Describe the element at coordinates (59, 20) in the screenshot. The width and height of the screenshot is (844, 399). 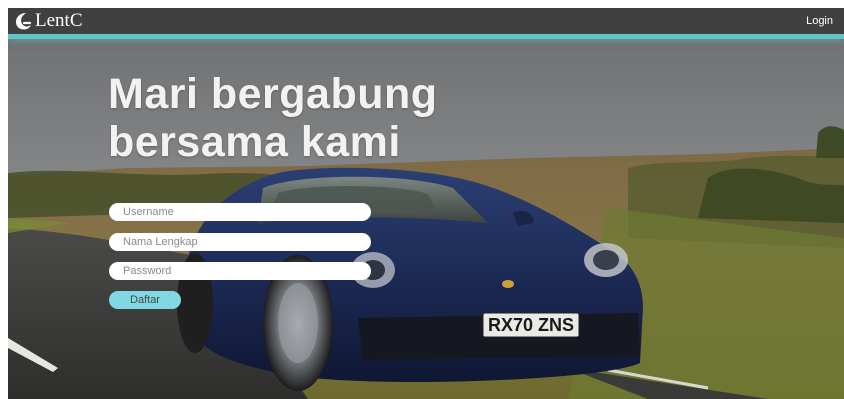
I see `brand-name: LentC` at that location.